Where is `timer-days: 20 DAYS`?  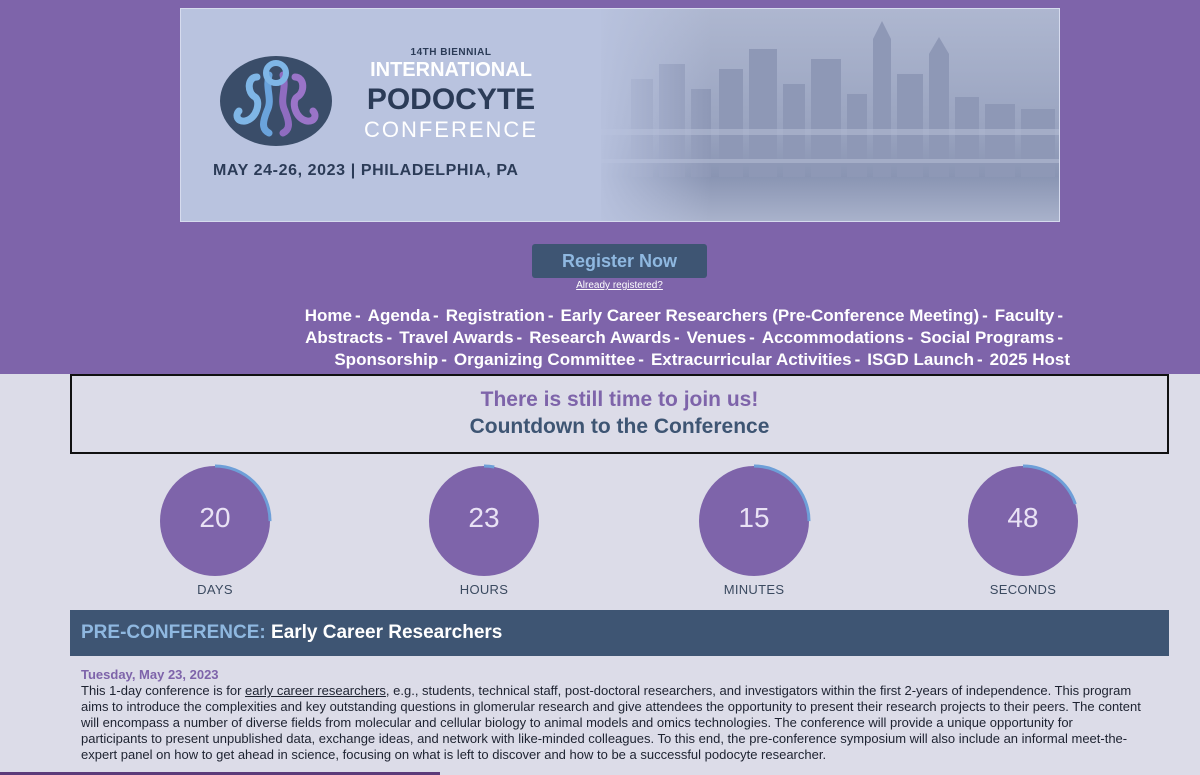 timer-days: 20 DAYS is located at coordinates (215, 534).